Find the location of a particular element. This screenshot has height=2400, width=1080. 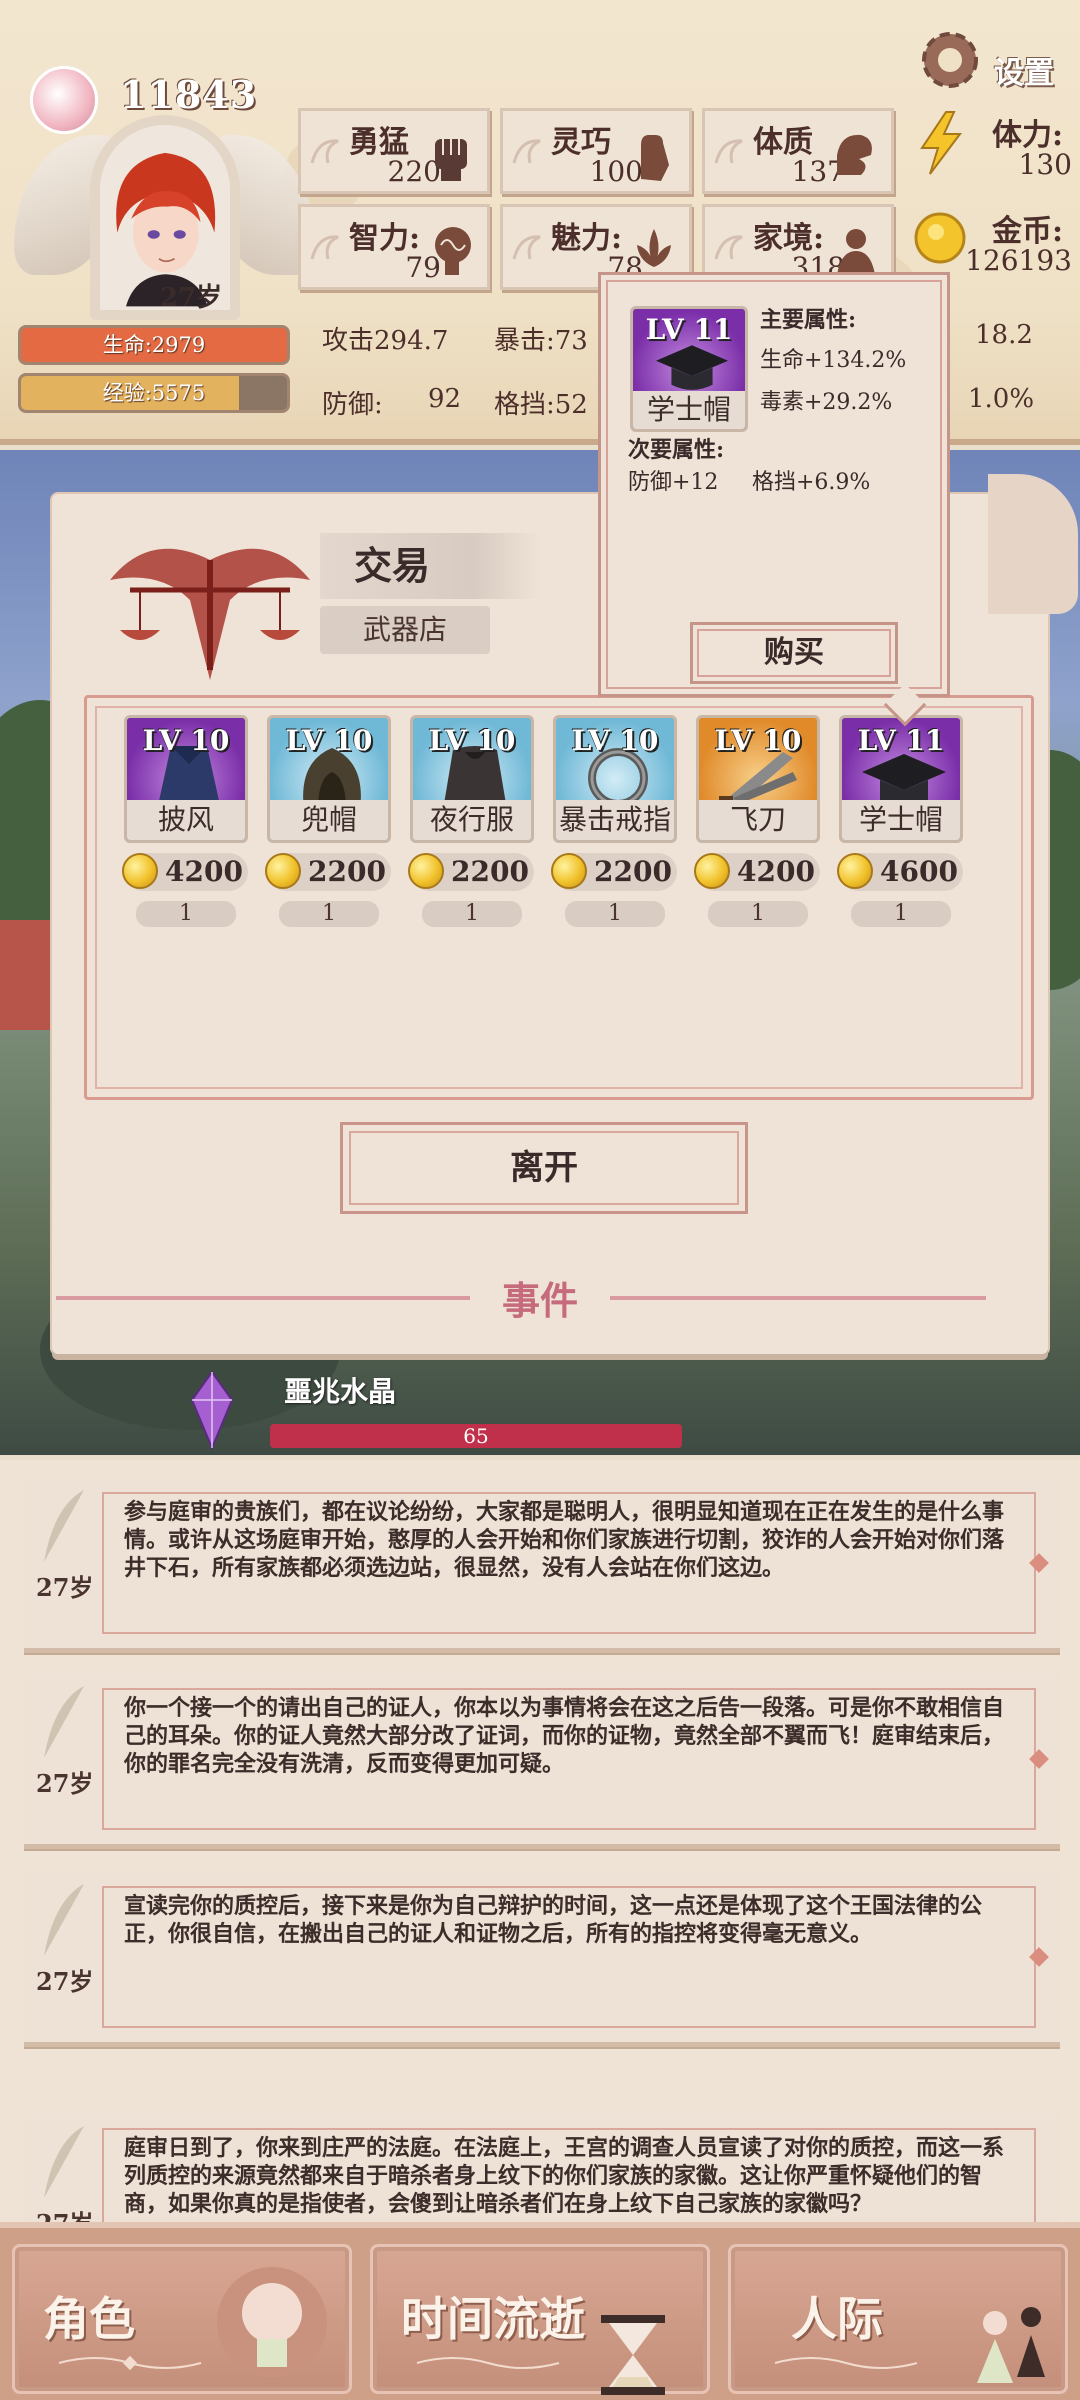

item-card: LV 11 学士帽 is located at coordinates (901, 779).